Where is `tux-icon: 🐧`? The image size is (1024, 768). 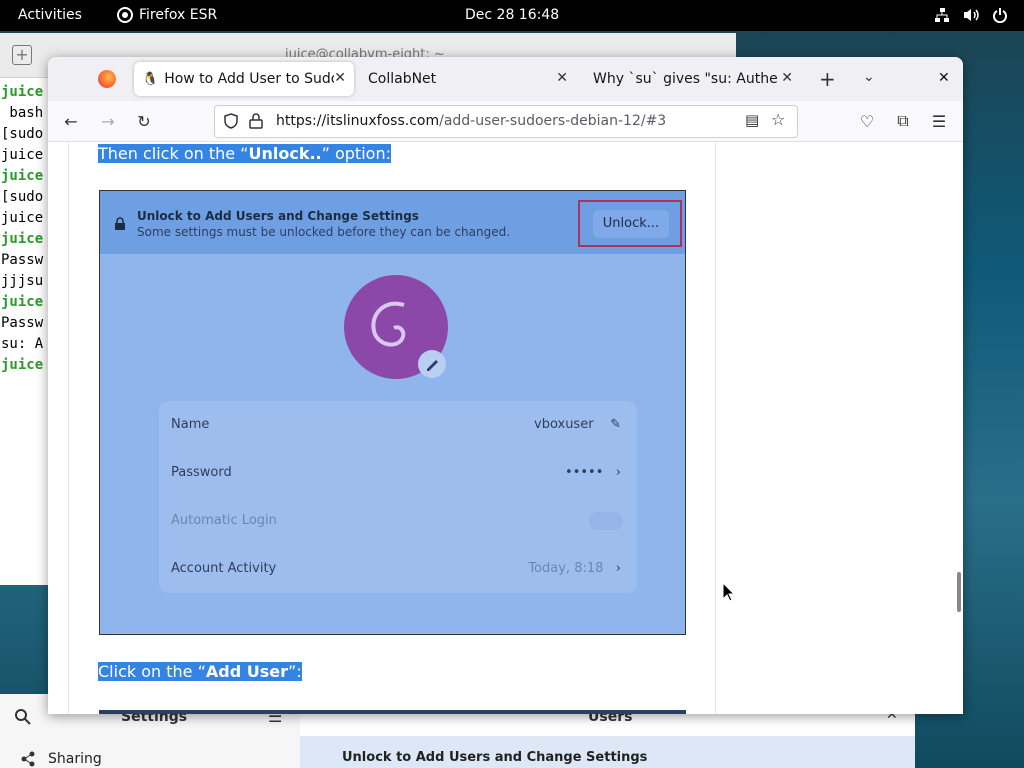 tux-icon: 🐧 is located at coordinates (150, 79).